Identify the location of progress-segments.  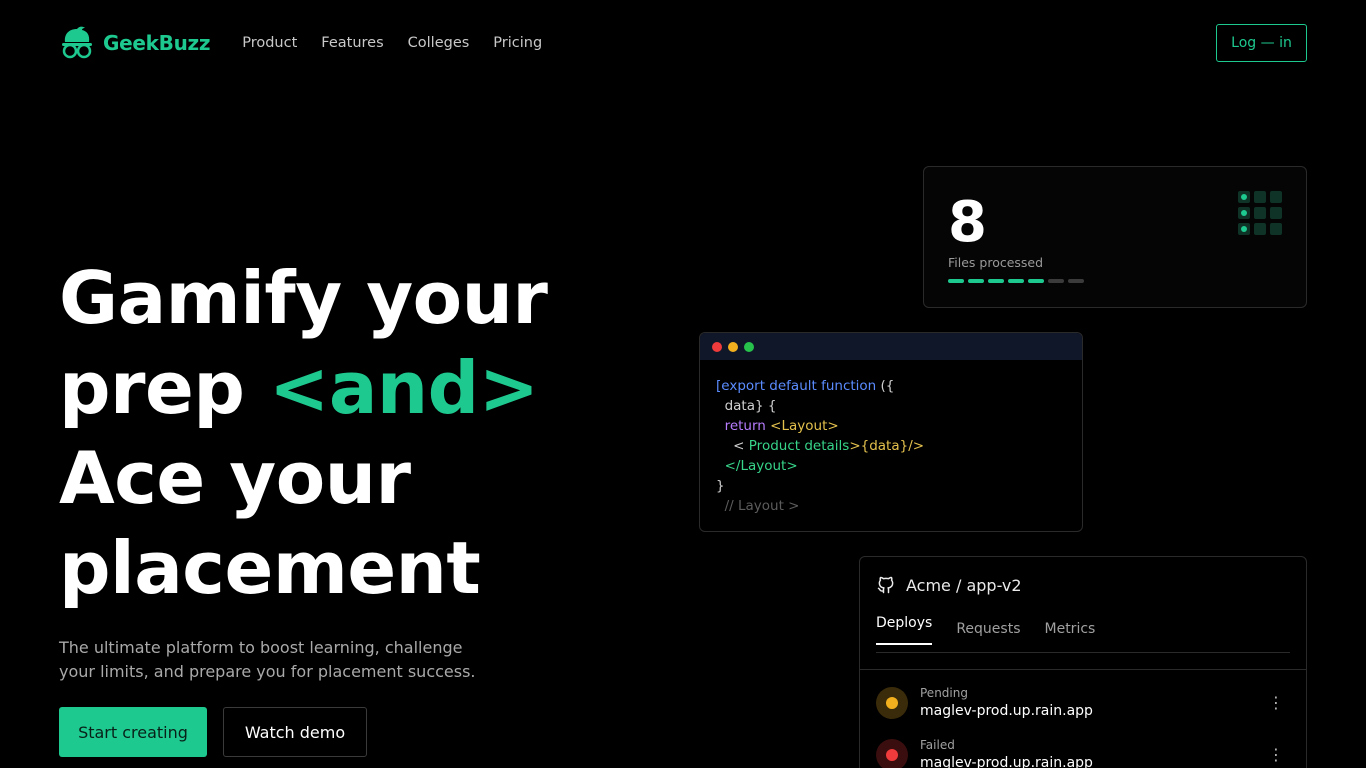
(1016, 281).